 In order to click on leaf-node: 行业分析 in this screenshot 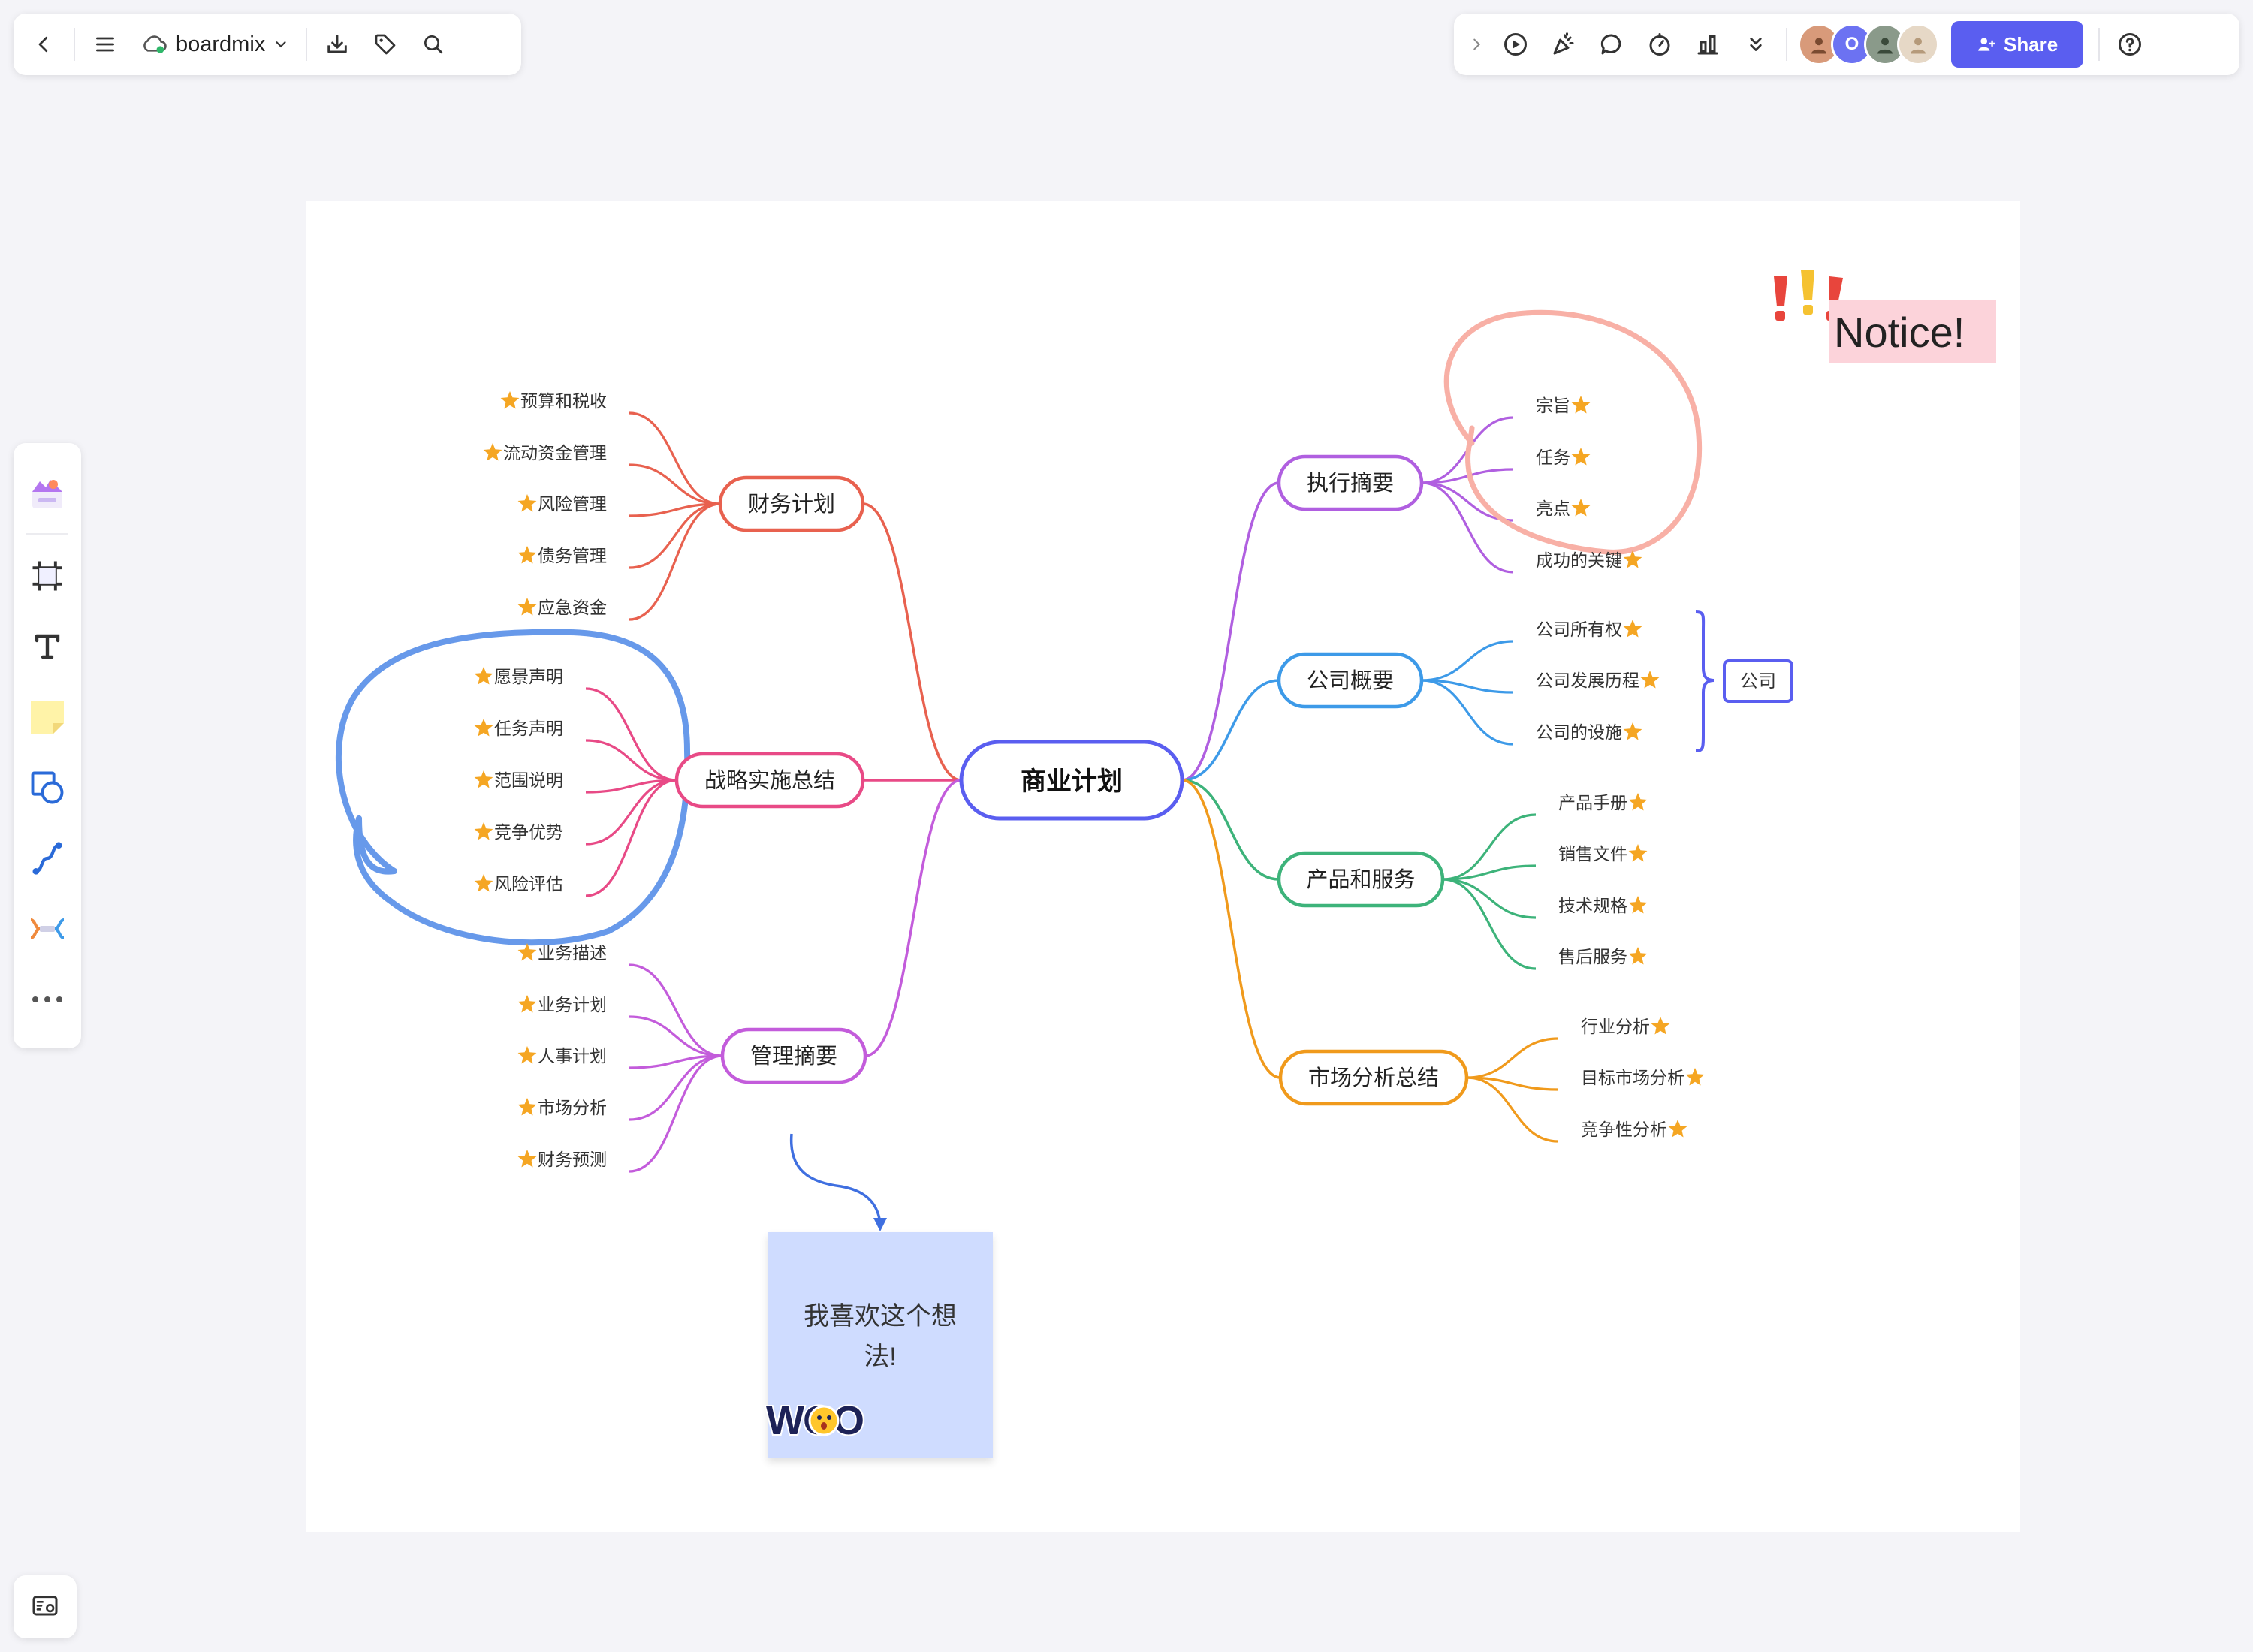, I will do `click(1625, 1026)`.